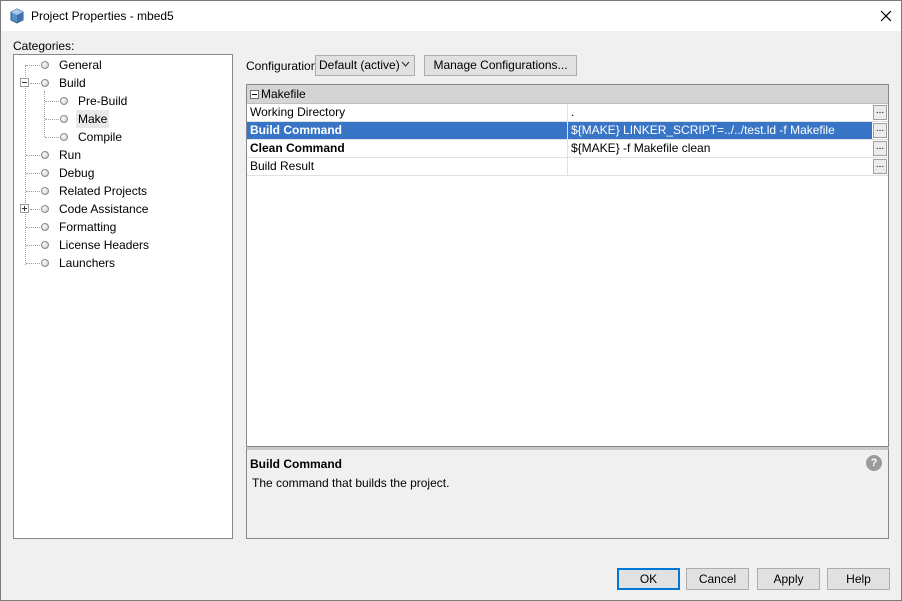  I want to click on category-general: General, so click(80, 65).